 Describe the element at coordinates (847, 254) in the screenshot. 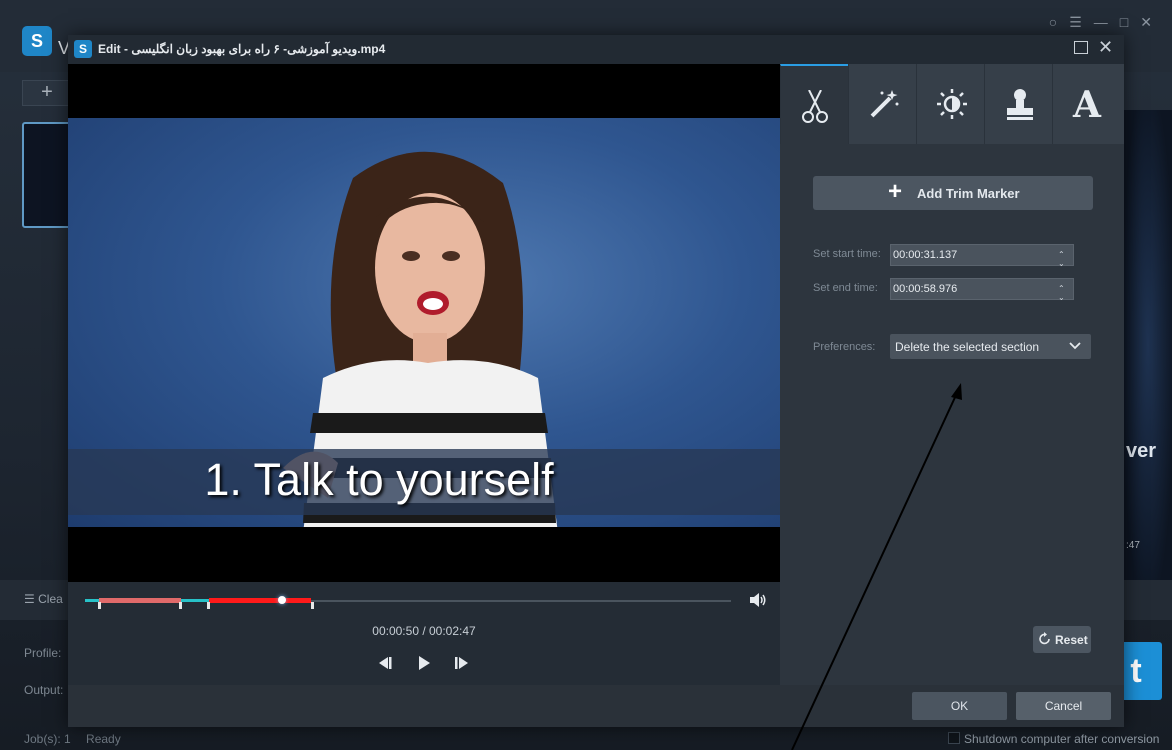

I see `start-time-label: Set start time:` at that location.